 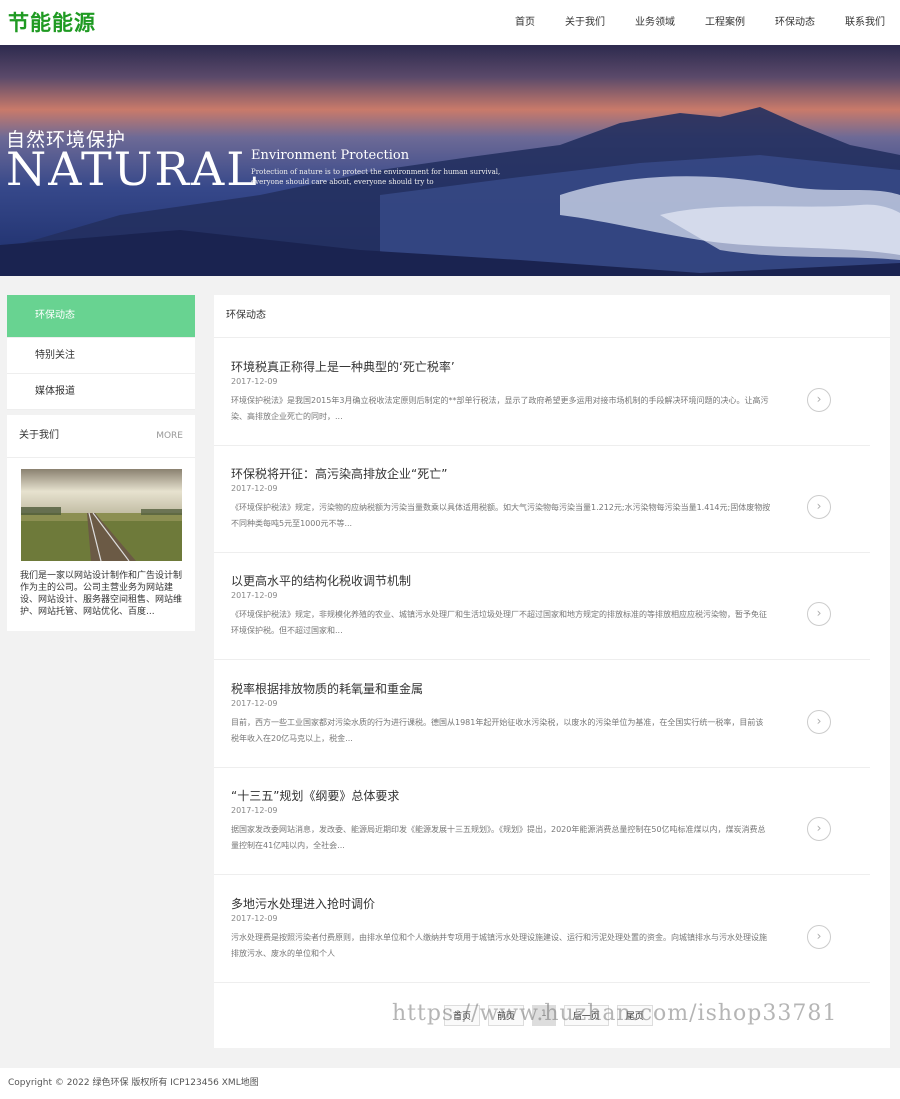 I want to click on sidebar-menu: 环保动态 特别关注 媒体报道, so click(x=101, y=352).